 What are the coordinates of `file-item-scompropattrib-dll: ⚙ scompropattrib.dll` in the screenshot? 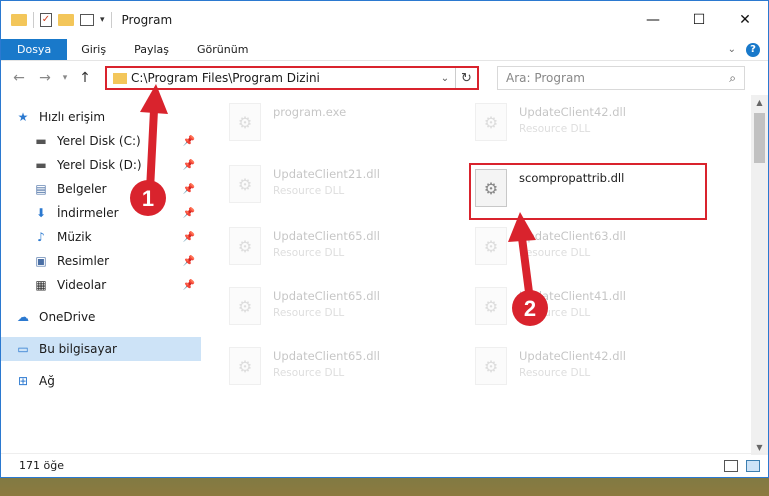 It's located at (588, 191).